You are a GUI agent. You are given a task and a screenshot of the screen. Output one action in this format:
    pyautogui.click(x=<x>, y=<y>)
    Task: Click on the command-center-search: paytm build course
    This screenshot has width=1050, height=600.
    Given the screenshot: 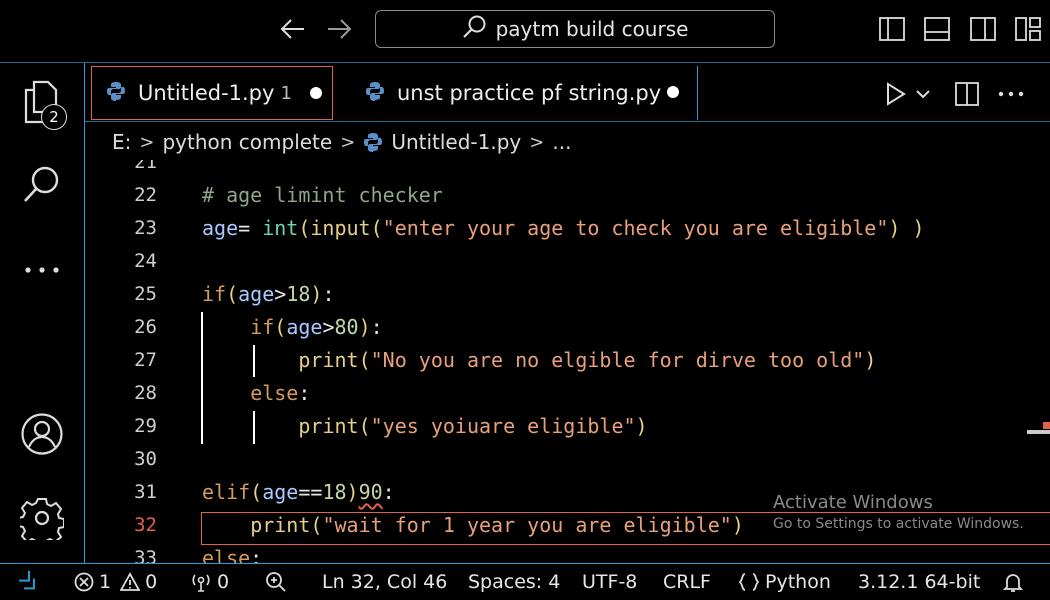 What is the action you would take?
    pyautogui.click(x=575, y=29)
    